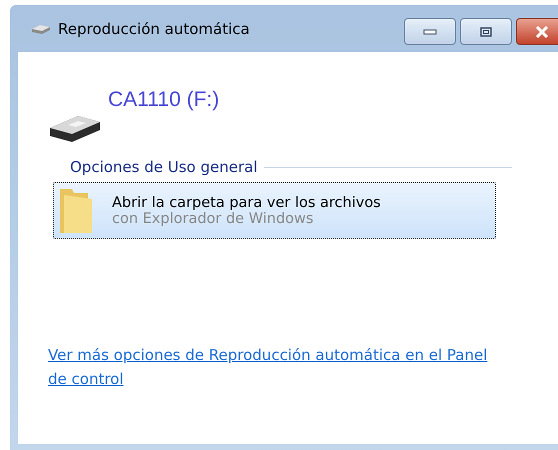 This screenshot has width=558, height=450. I want to click on control-panel-link: Ver más opciones de Reproducción automática en el Panel de control, so click(268, 367).